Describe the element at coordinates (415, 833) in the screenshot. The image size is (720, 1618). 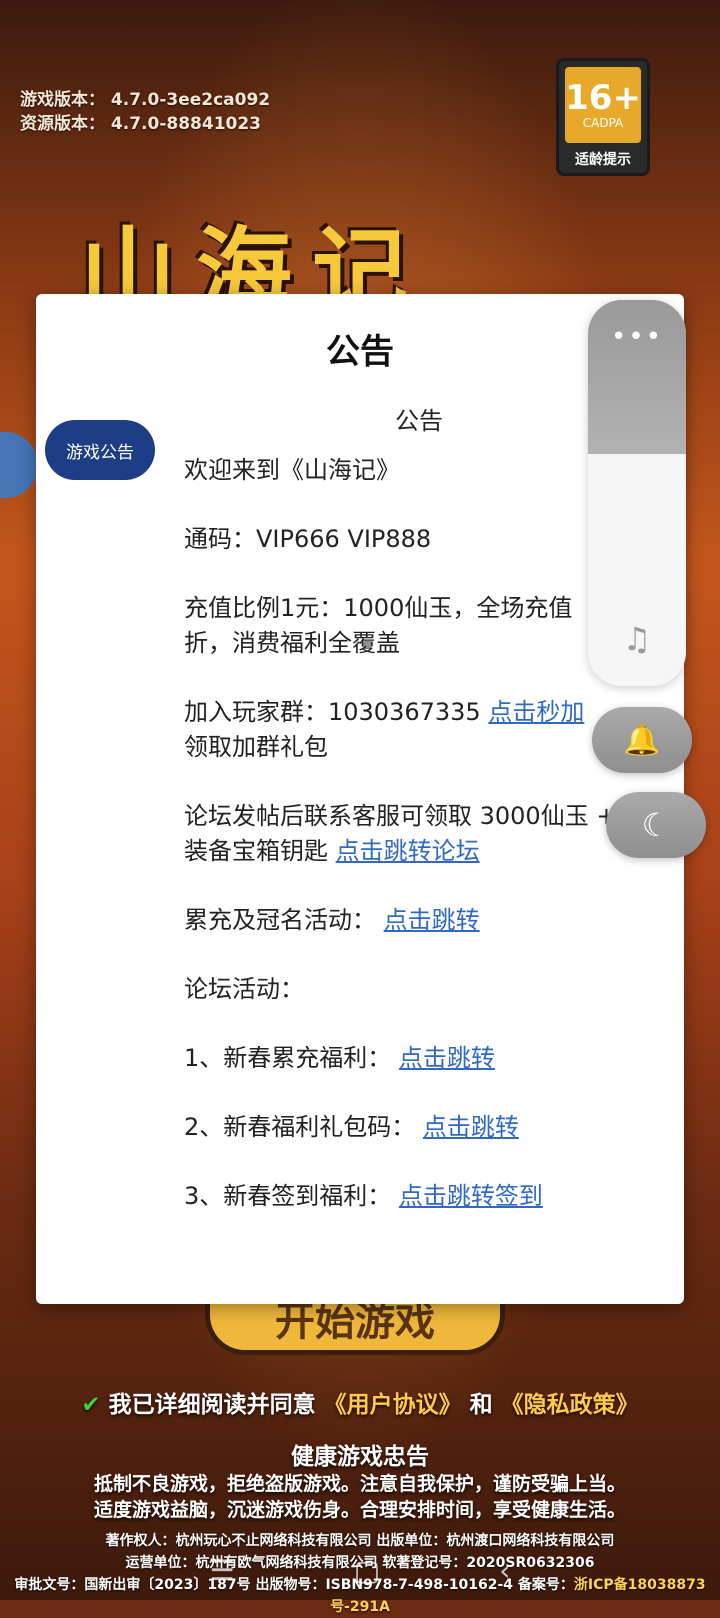
I see `forum-text: 论坛发帖后联系客服可领取 3000仙玉 +10装备宝箱钥匙 点击跳转论坛` at that location.